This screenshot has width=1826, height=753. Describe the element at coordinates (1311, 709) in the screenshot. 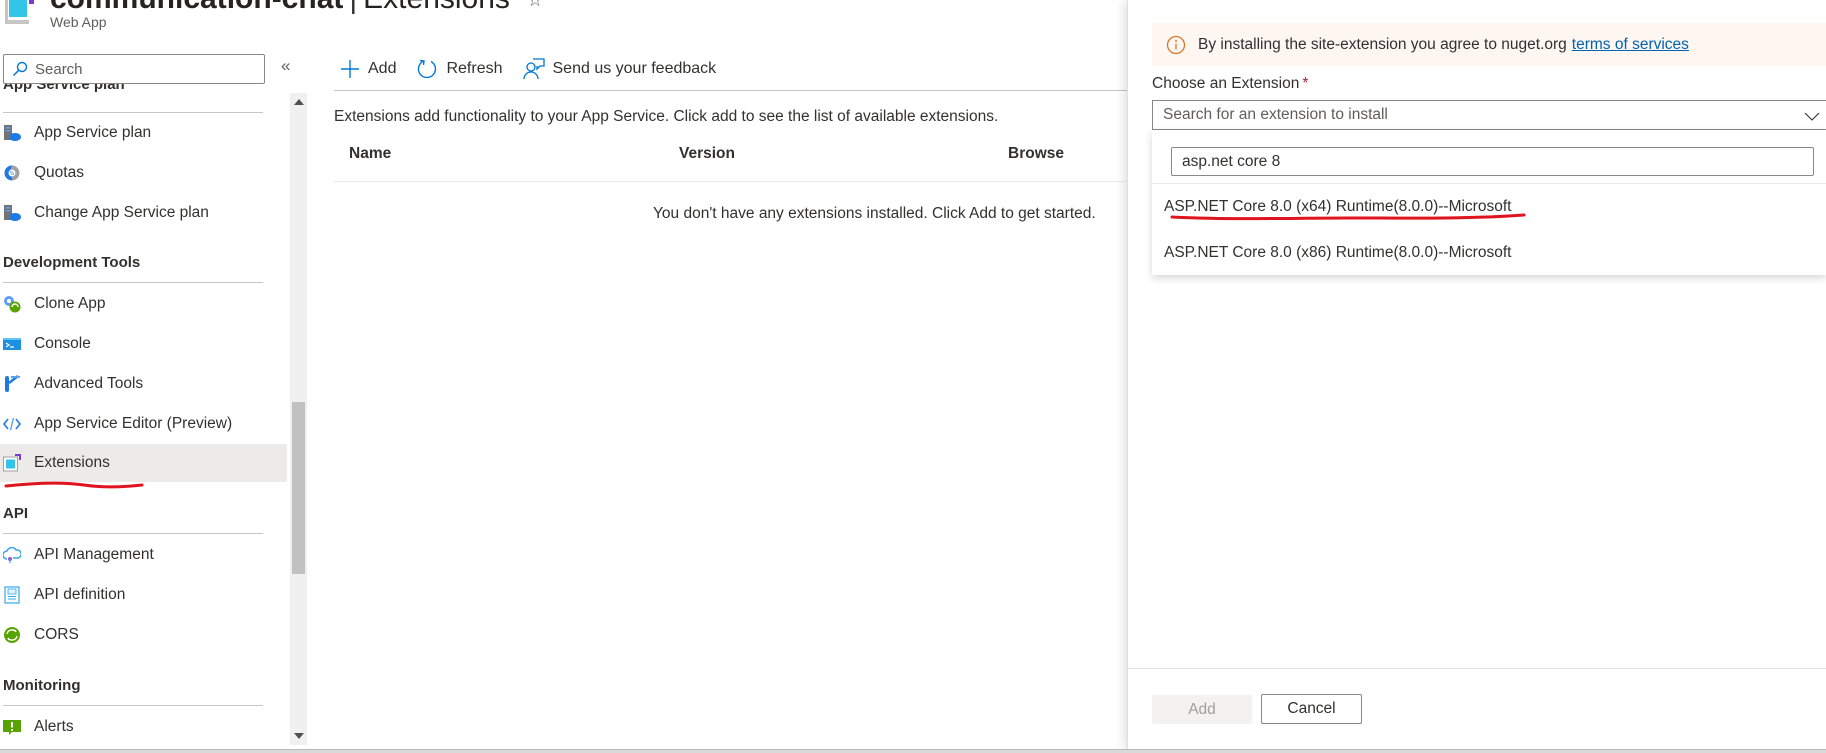

I see `cancel-button: Cancel` at that location.